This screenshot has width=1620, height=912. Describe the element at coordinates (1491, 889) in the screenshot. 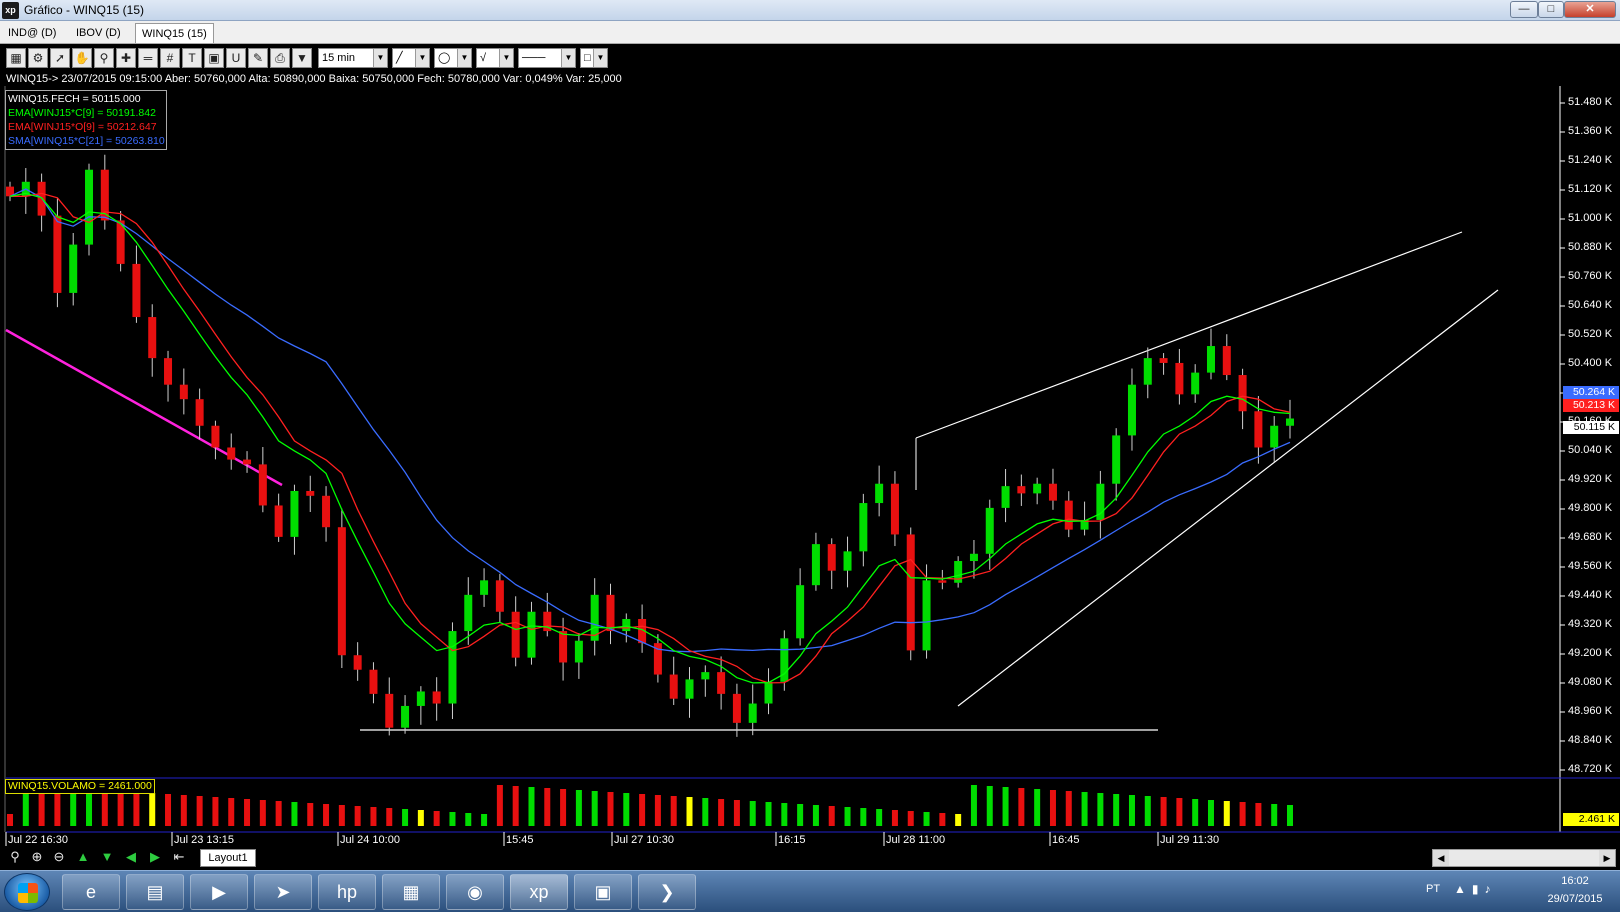

I see `volume-speaker-icon: ♪` at that location.